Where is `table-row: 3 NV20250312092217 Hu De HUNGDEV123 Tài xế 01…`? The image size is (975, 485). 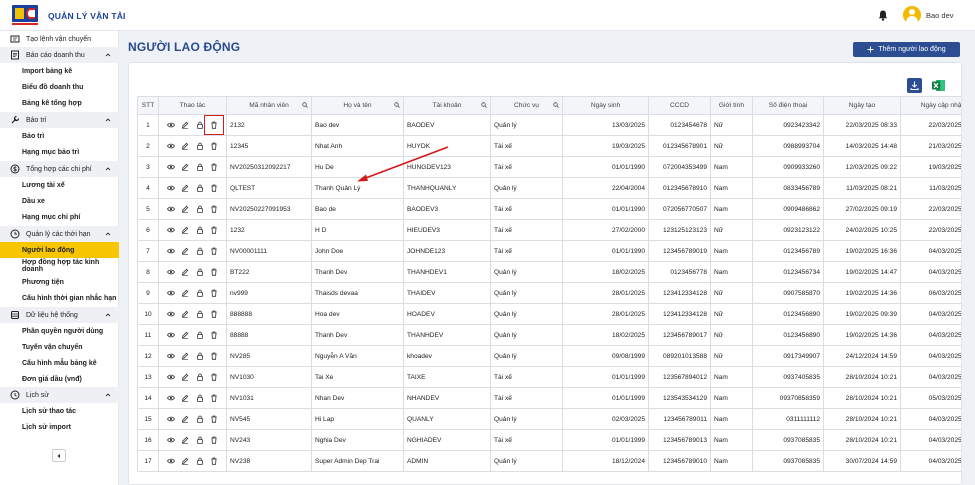
table-row: 3 NV20250312092217 Hu De HUNGDEV123 Tài xế 01… is located at coordinates (549, 167).